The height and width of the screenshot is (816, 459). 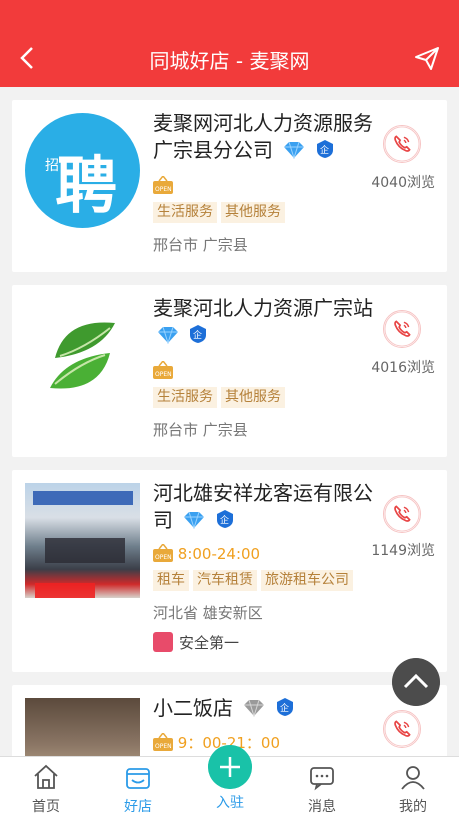 What do you see at coordinates (403, 551) in the screenshot?
I see `view-count: 1149浏览` at bounding box center [403, 551].